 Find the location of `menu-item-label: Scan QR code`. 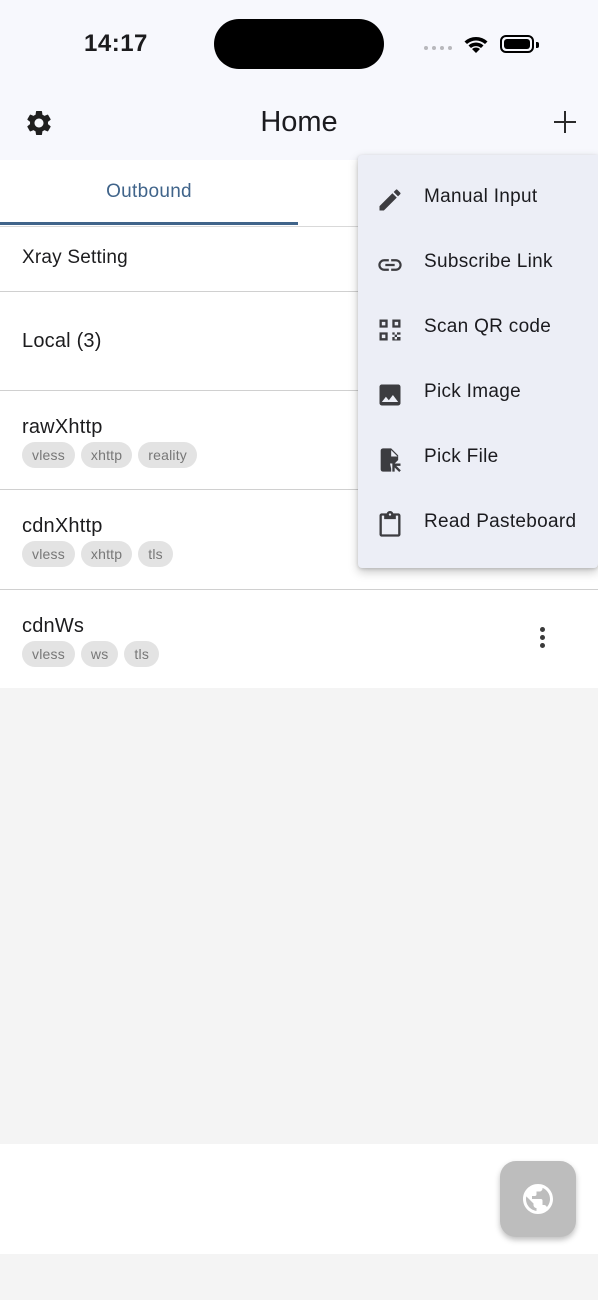

menu-item-label: Scan QR code is located at coordinates (488, 326).